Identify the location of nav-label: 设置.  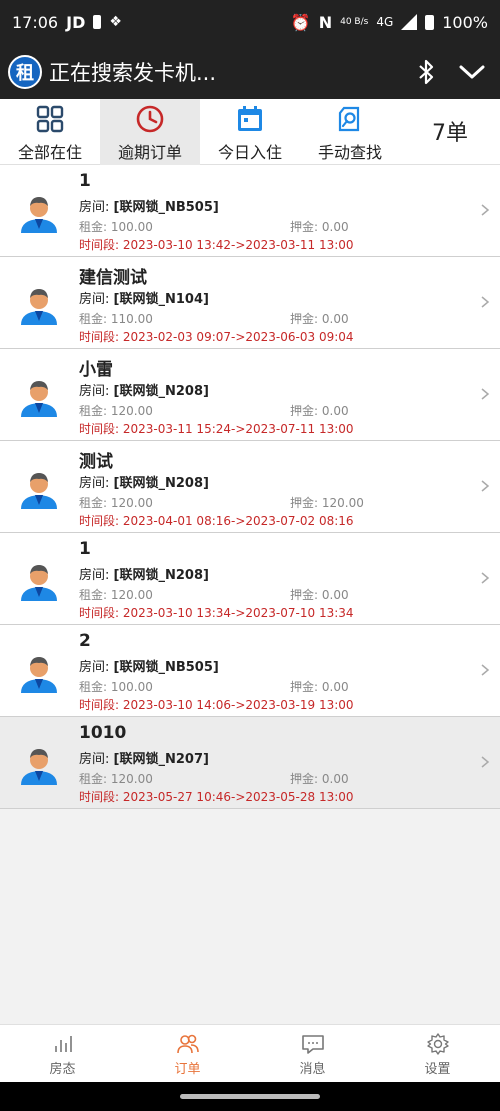
(437, 1069).